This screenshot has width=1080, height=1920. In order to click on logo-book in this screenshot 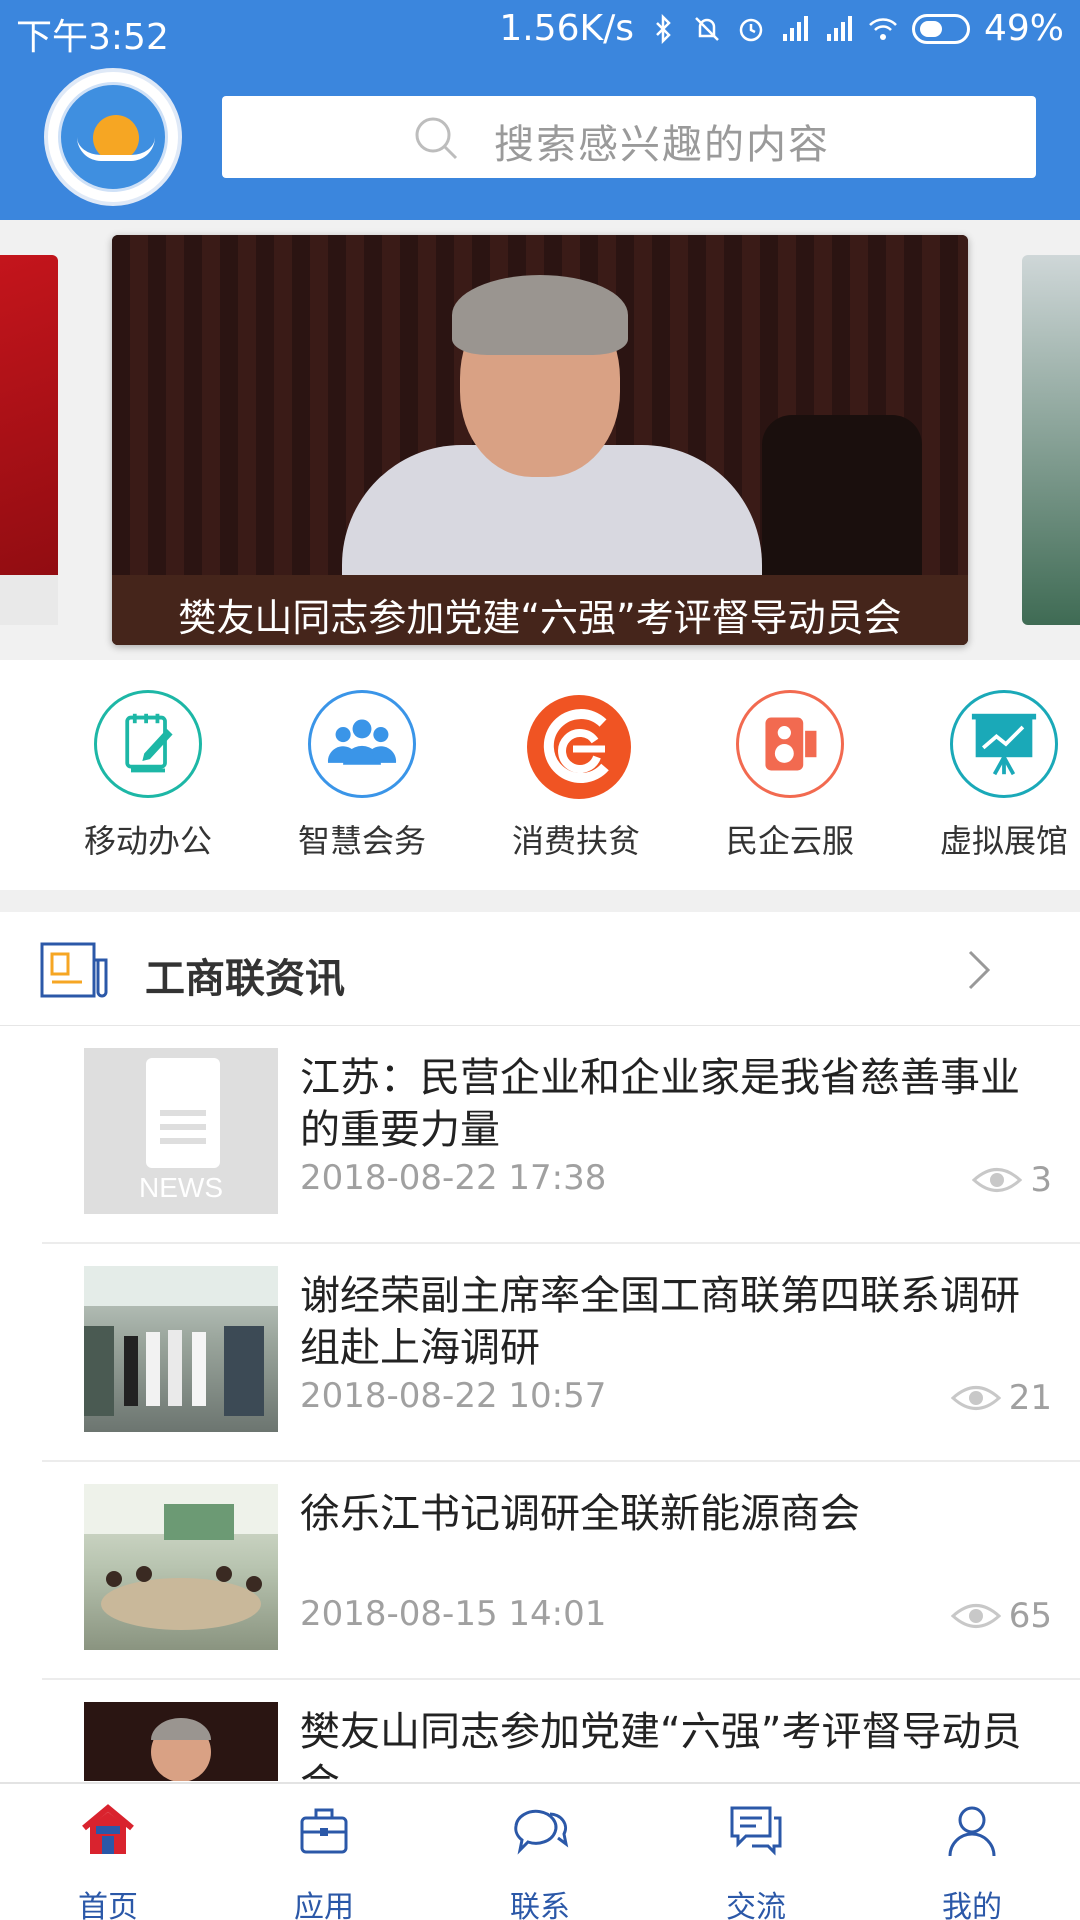, I will do `click(116, 149)`.